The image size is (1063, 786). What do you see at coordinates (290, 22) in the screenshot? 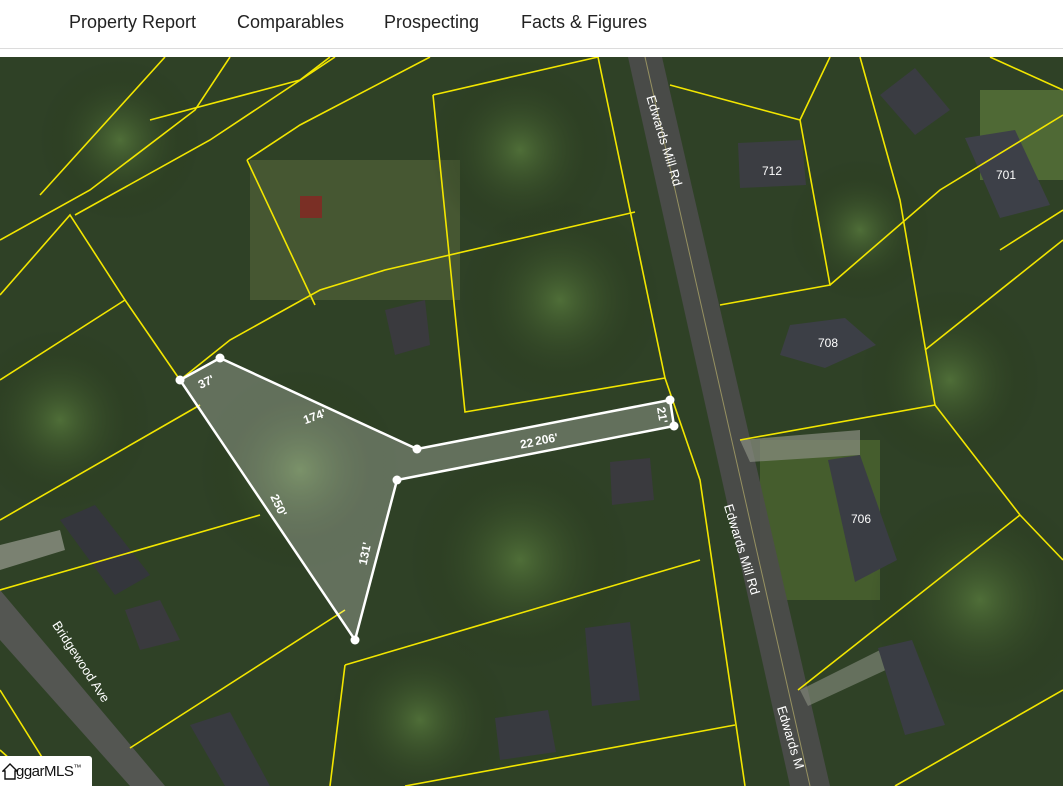
I see `tab-comparables: Comparables` at bounding box center [290, 22].